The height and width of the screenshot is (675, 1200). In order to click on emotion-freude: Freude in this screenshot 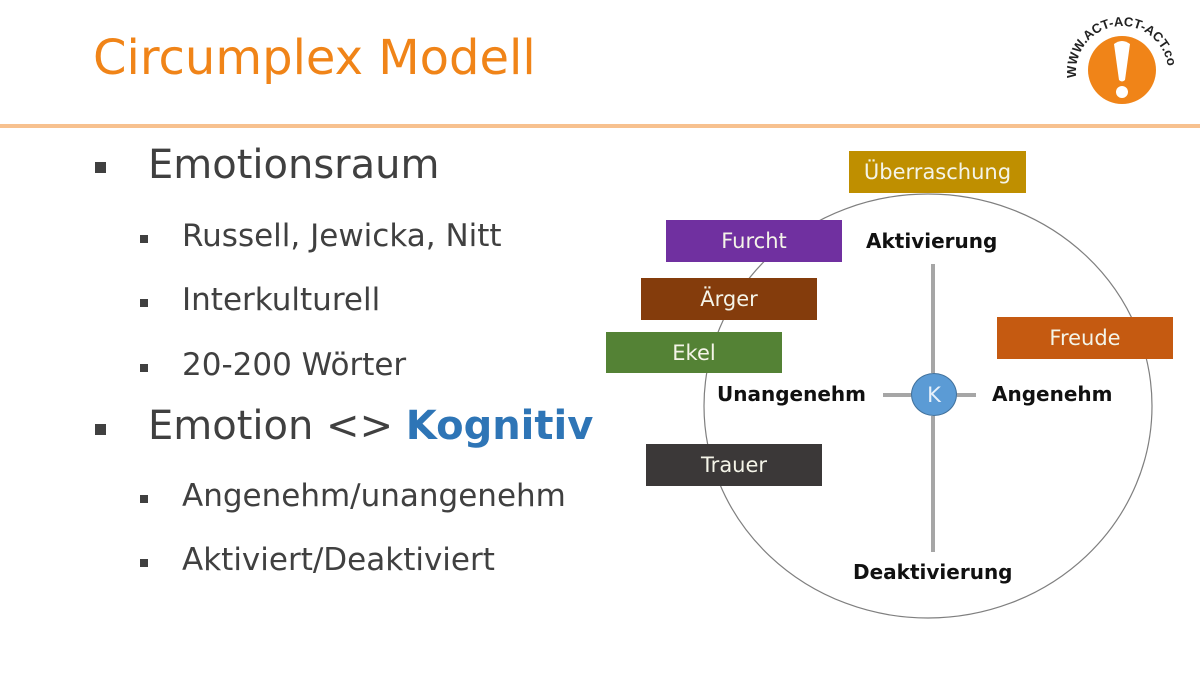, I will do `click(1085, 338)`.